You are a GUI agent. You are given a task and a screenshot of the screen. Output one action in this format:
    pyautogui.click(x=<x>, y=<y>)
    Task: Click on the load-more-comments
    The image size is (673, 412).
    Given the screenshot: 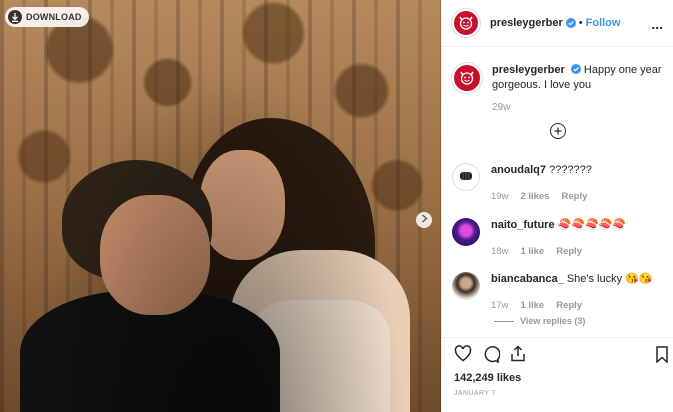 What is the action you would take?
    pyautogui.click(x=557, y=131)
    